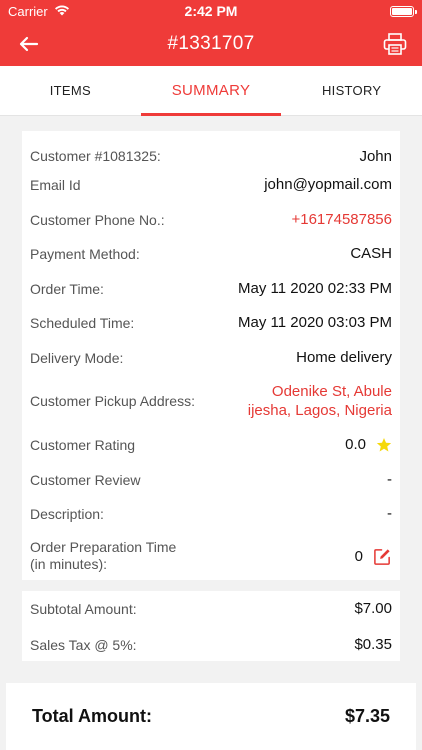 The image size is (422, 750). I want to click on order-time-value: May 11 2020 02:33 PM, so click(315, 288).